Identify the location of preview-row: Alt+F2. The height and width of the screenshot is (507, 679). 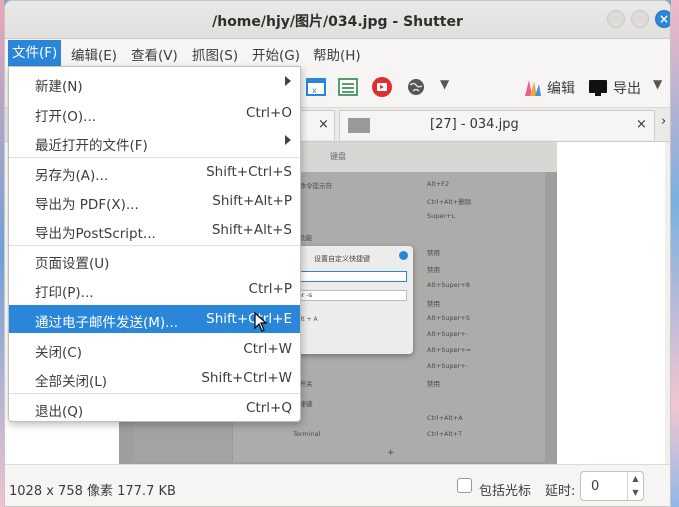
(438, 184).